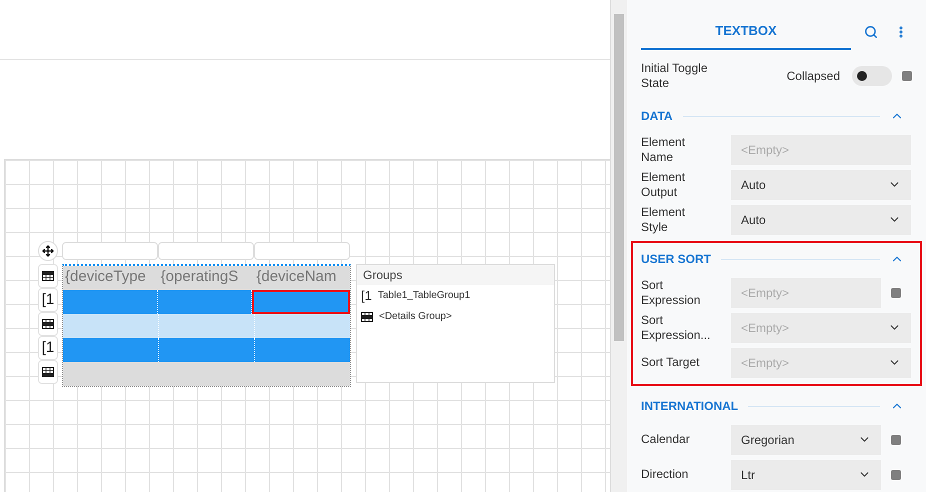  I want to click on field-label: Calendar, so click(666, 439).